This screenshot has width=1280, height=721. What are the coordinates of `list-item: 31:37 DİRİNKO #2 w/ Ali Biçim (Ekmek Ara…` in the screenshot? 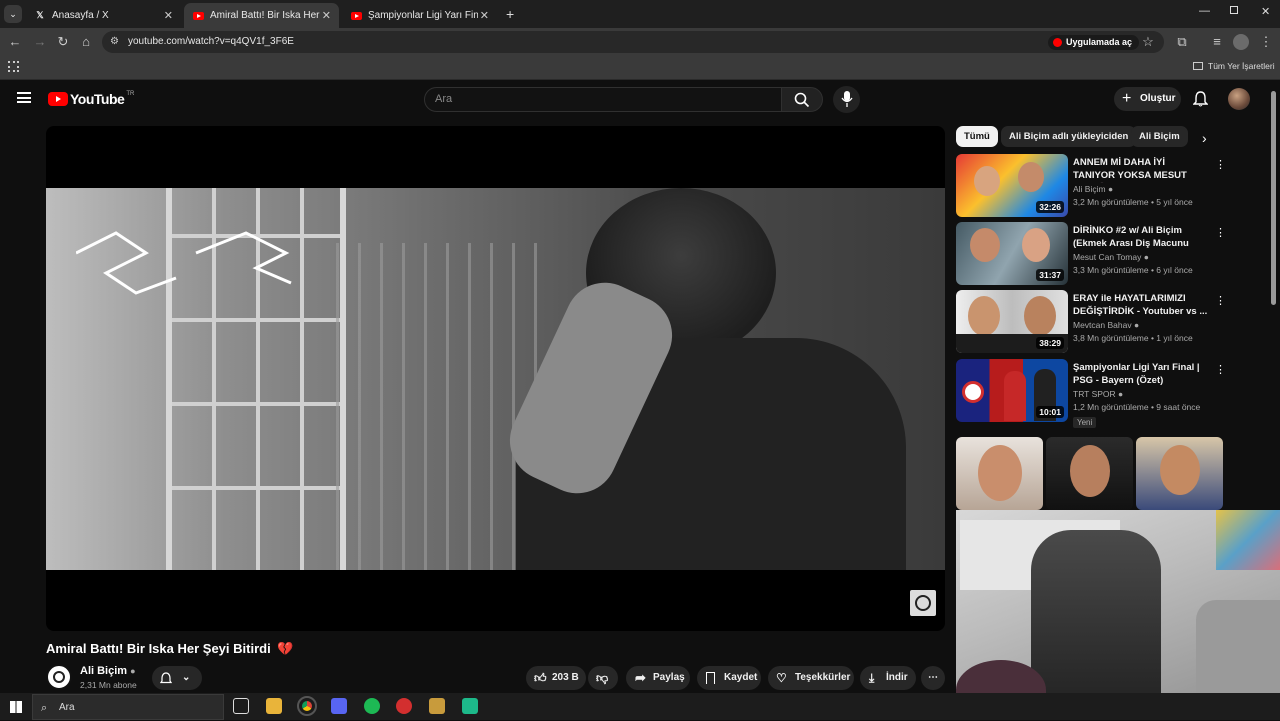 It's located at (1091, 254).